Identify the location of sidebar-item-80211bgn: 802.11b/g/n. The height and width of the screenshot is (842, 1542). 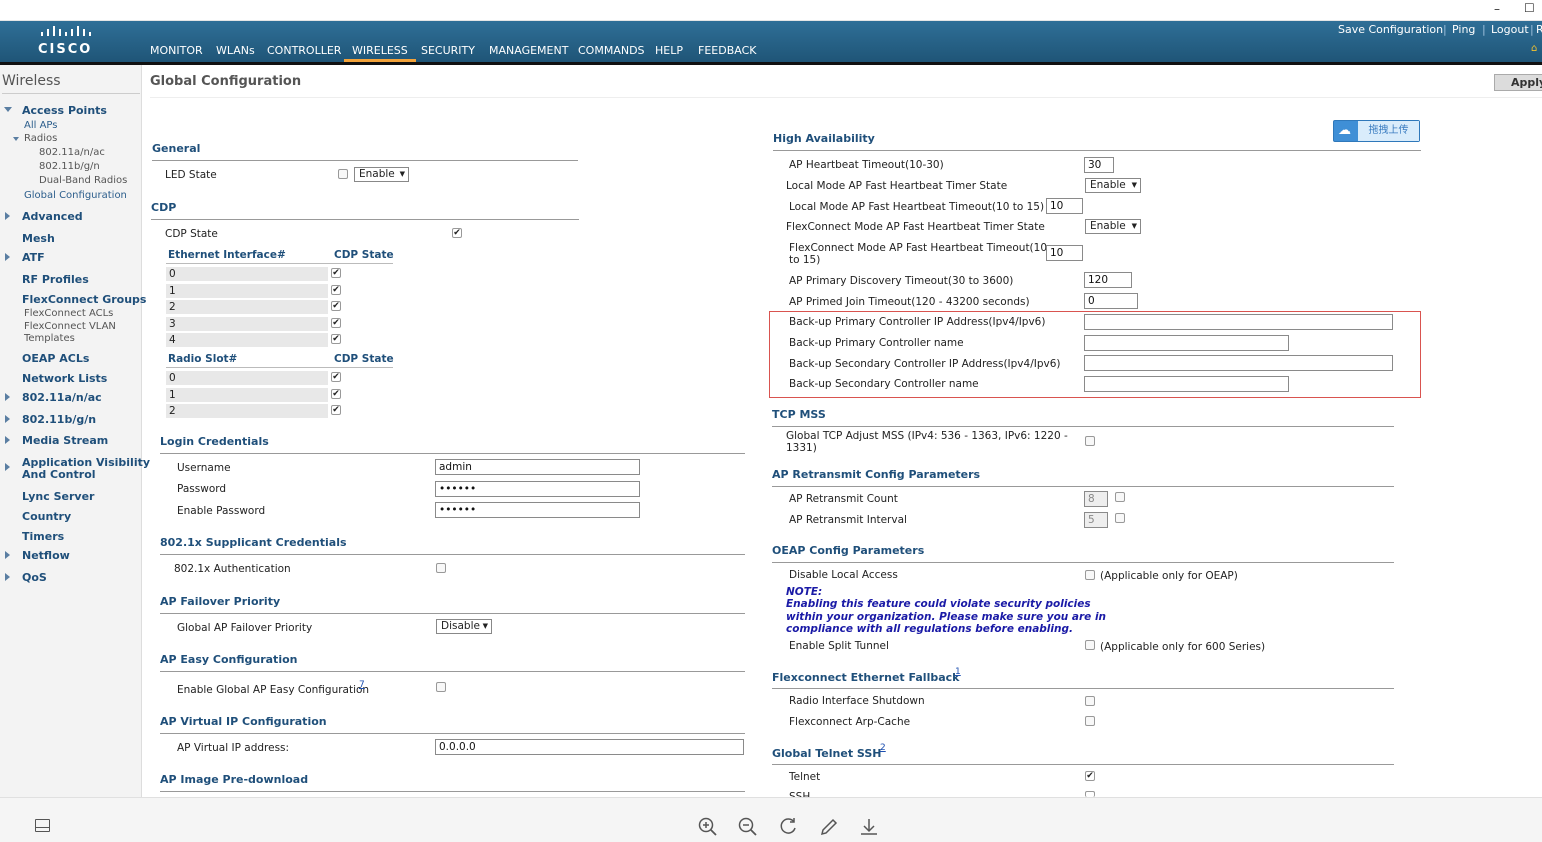
(59, 419).